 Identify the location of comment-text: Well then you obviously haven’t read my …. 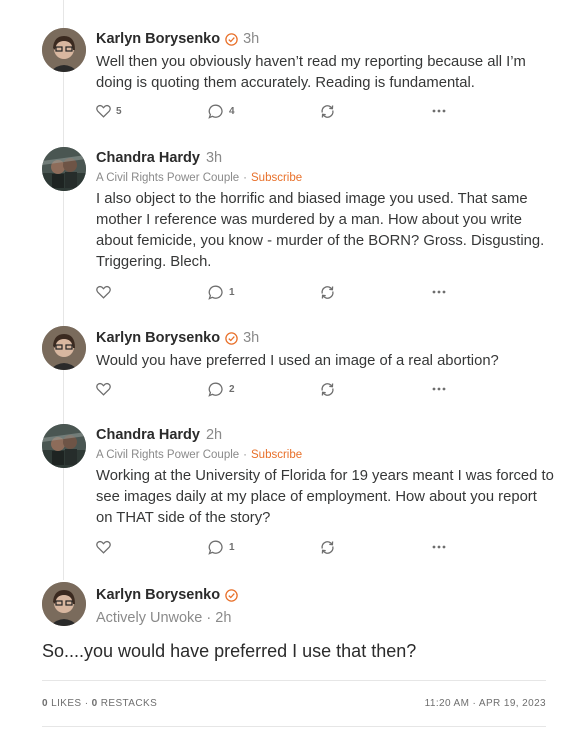
(311, 72).